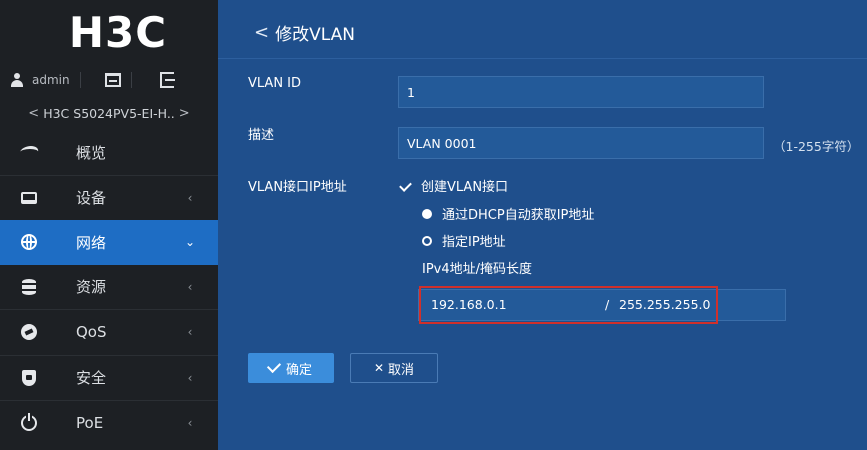  I want to click on radio-static-ip: 指定IP地址, so click(464, 240).